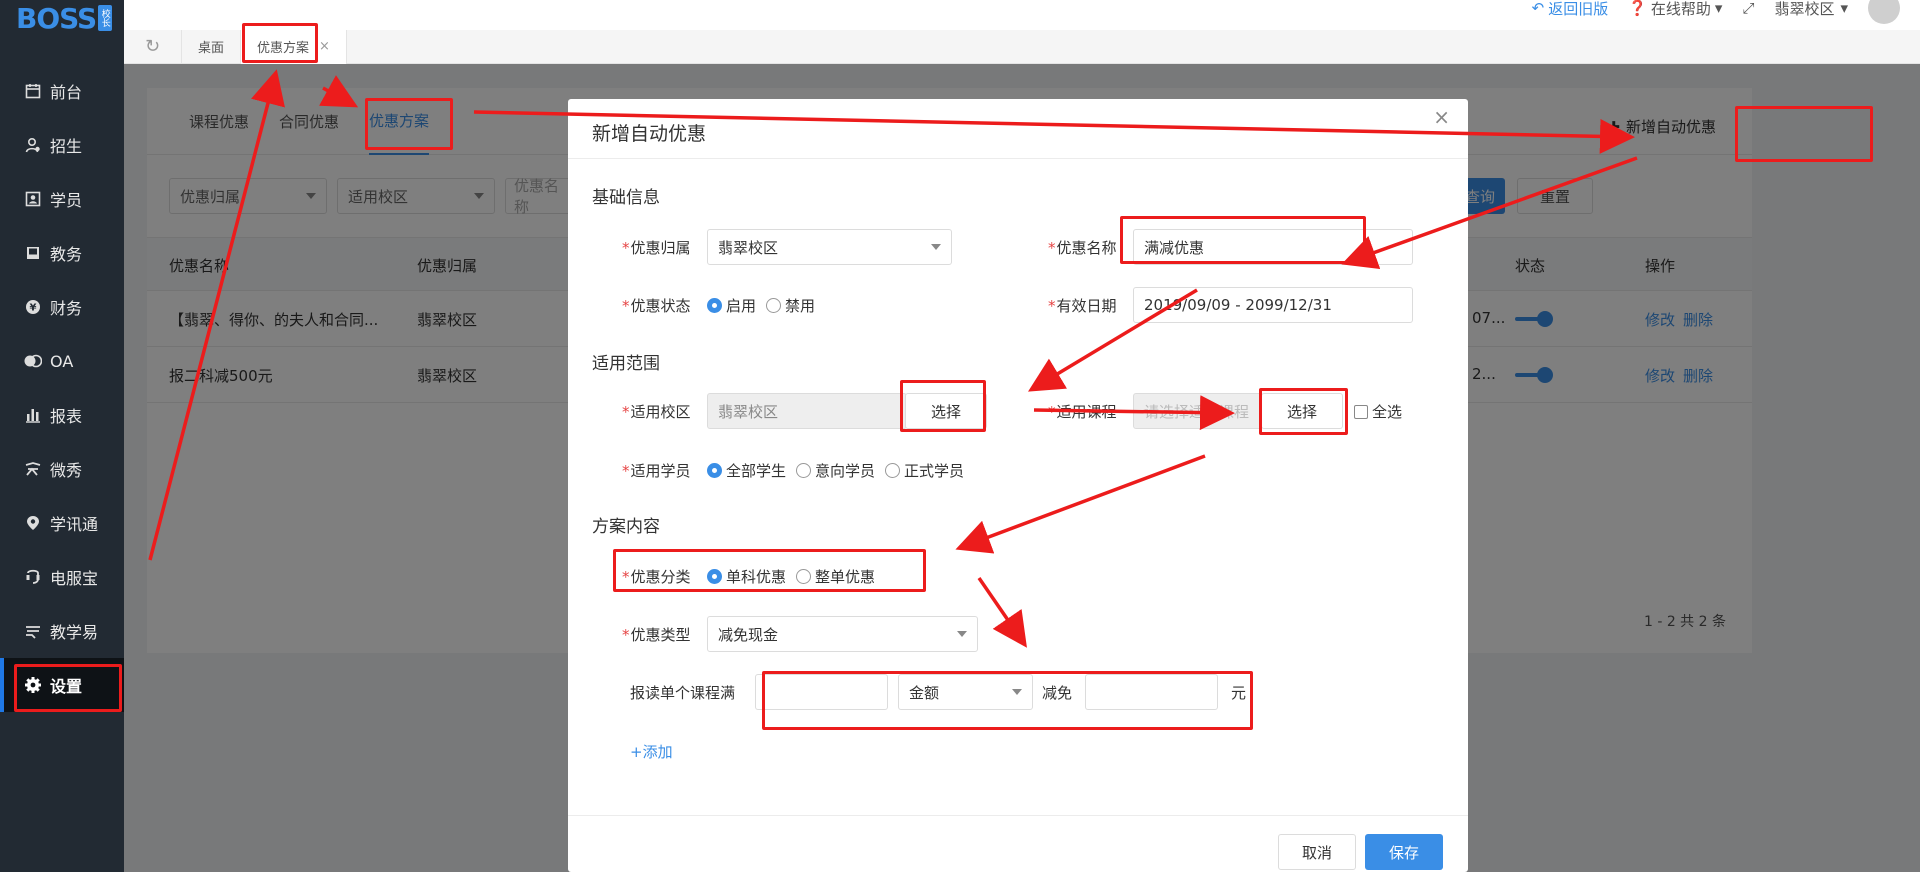 The height and width of the screenshot is (872, 1920). What do you see at coordinates (829, 247) in the screenshot?
I see `belong-select: 翡翠校区` at bounding box center [829, 247].